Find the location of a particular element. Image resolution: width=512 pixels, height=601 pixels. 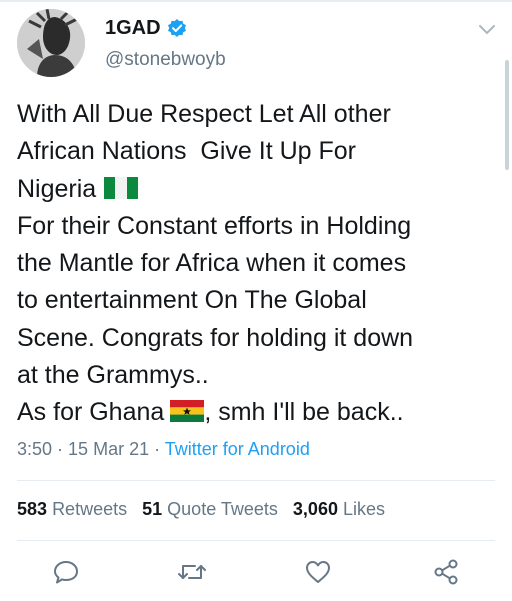

nigeria-flag-icon is located at coordinates (121, 186).